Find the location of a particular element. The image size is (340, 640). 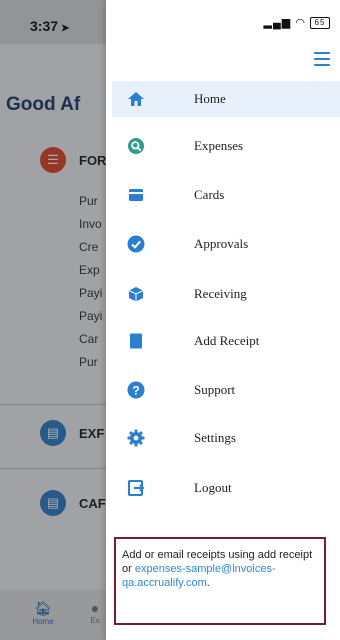

menu-item-approvals: Approvals is located at coordinates (226, 244).